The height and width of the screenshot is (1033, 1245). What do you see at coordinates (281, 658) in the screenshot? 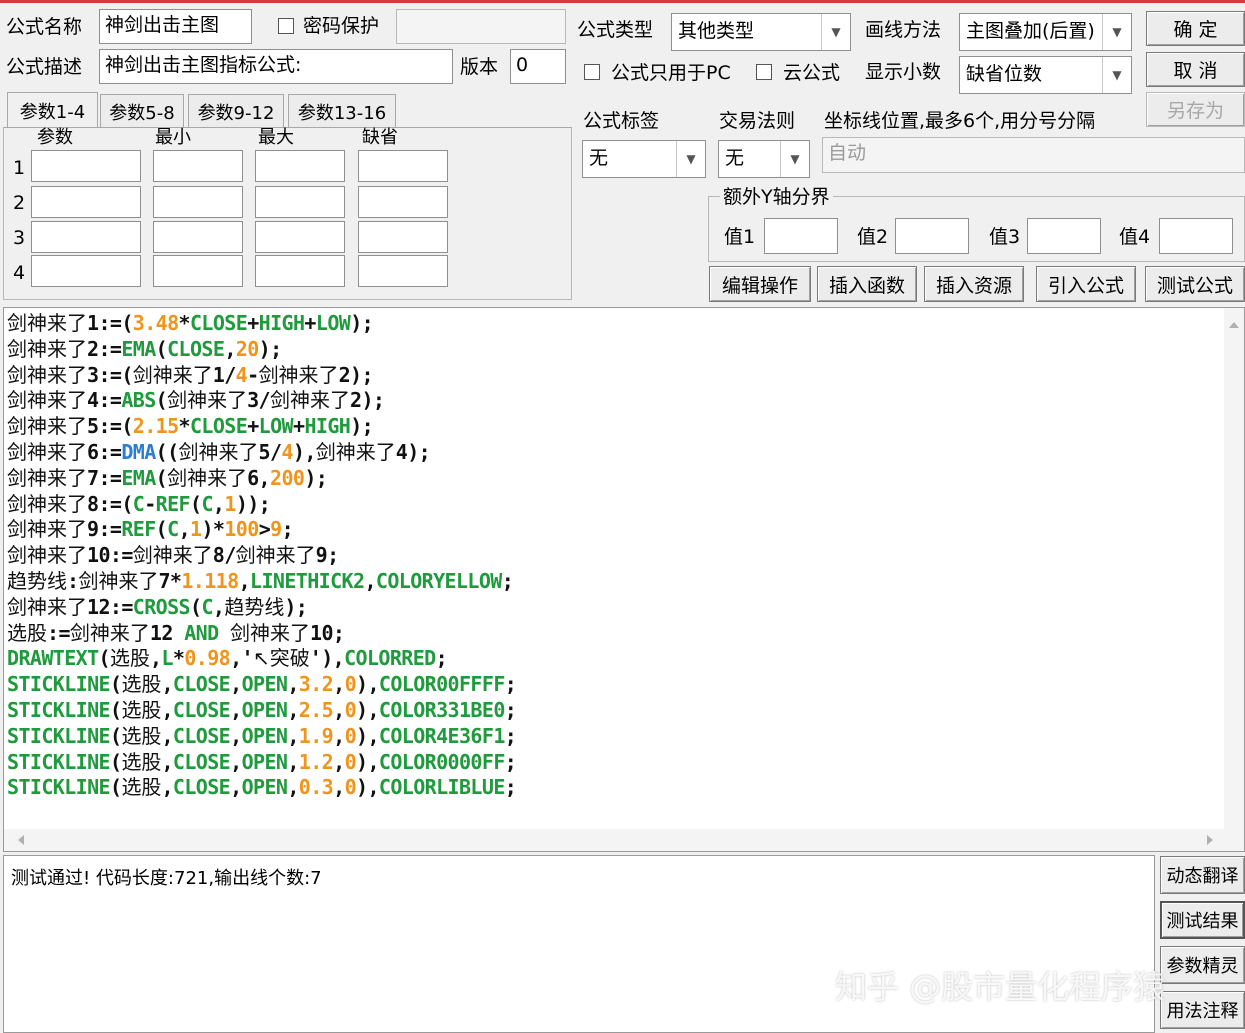
I see `code-token: ↖突破` at bounding box center [281, 658].